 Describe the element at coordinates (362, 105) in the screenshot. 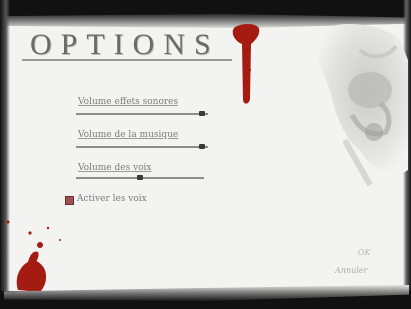

I see `alien-figure-illustration` at that location.